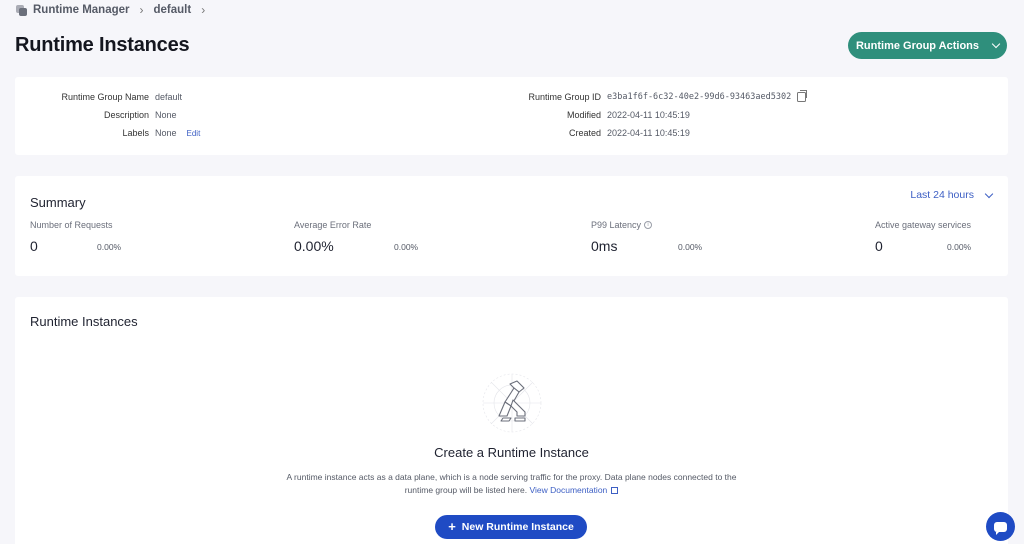 The image size is (1024, 544). Describe the element at coordinates (140, 115) in the screenshot. I see `info-row-description: Description None` at that location.